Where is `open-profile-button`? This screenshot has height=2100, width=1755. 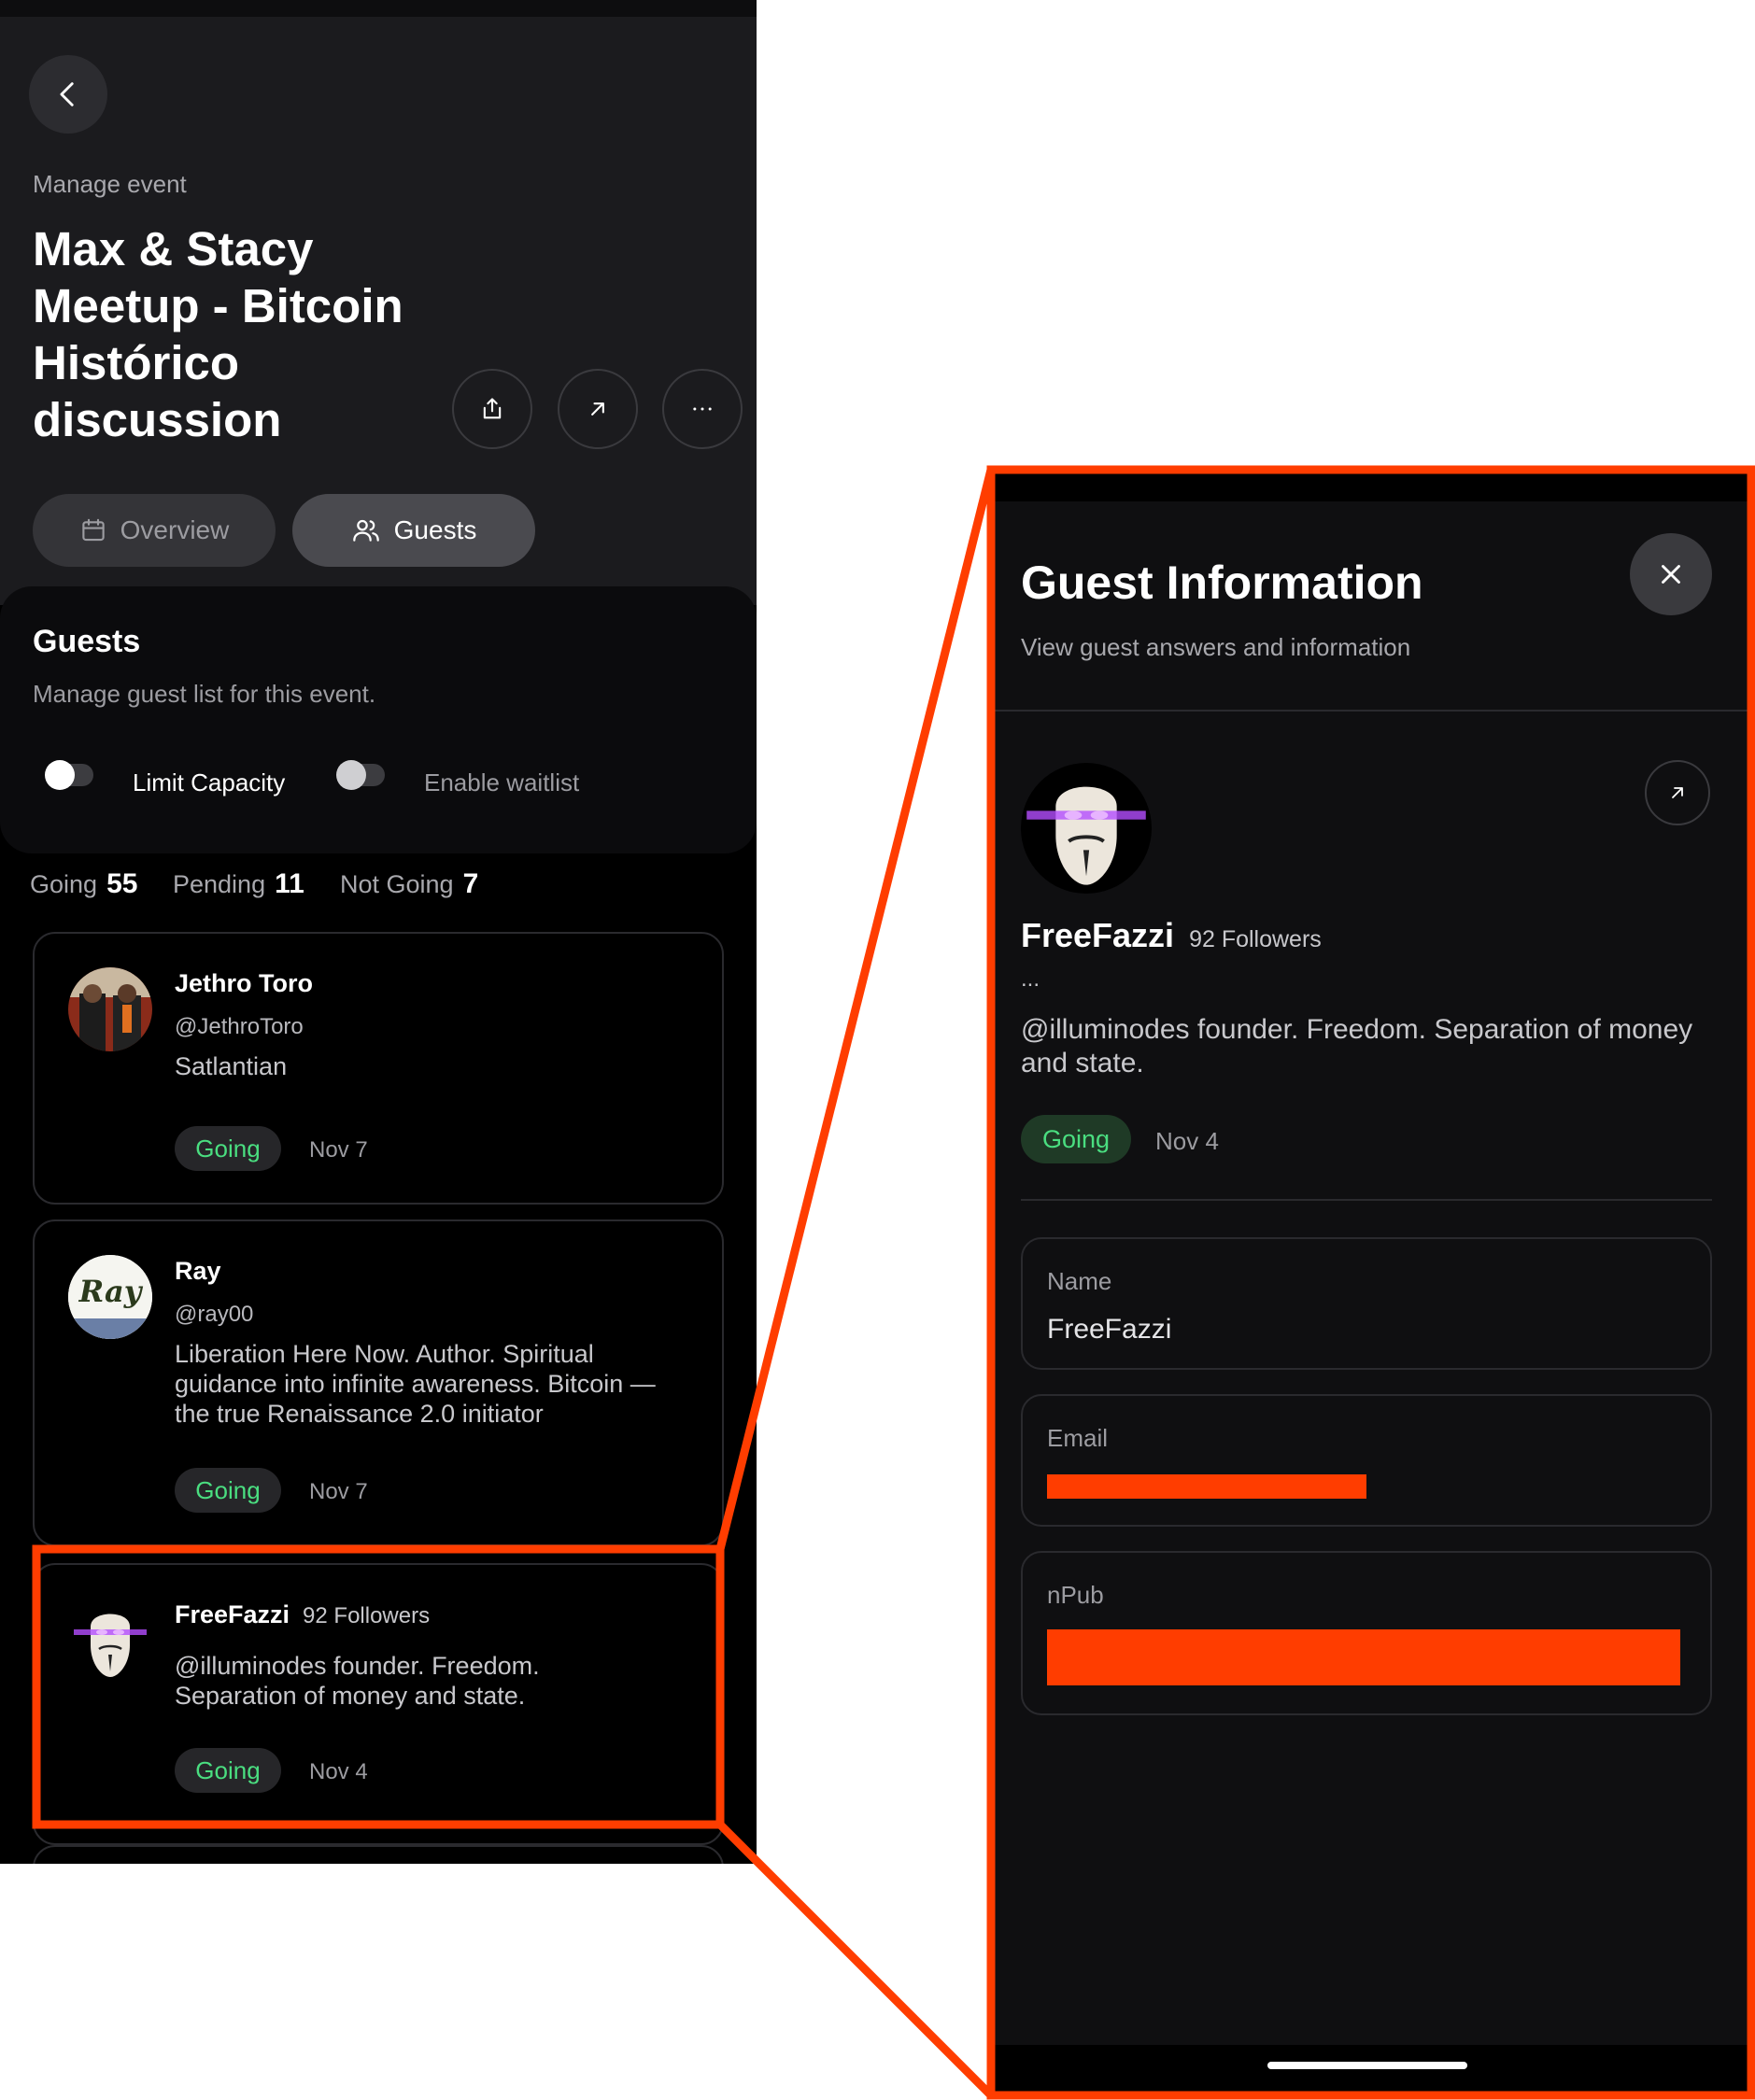
open-profile-button is located at coordinates (1677, 792).